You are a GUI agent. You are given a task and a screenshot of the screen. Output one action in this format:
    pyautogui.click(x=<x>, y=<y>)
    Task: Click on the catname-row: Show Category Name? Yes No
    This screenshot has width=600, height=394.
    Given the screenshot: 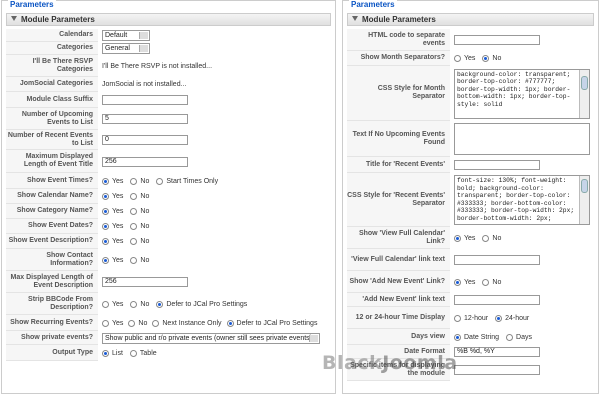 What is the action you would take?
    pyautogui.click(x=168, y=211)
    